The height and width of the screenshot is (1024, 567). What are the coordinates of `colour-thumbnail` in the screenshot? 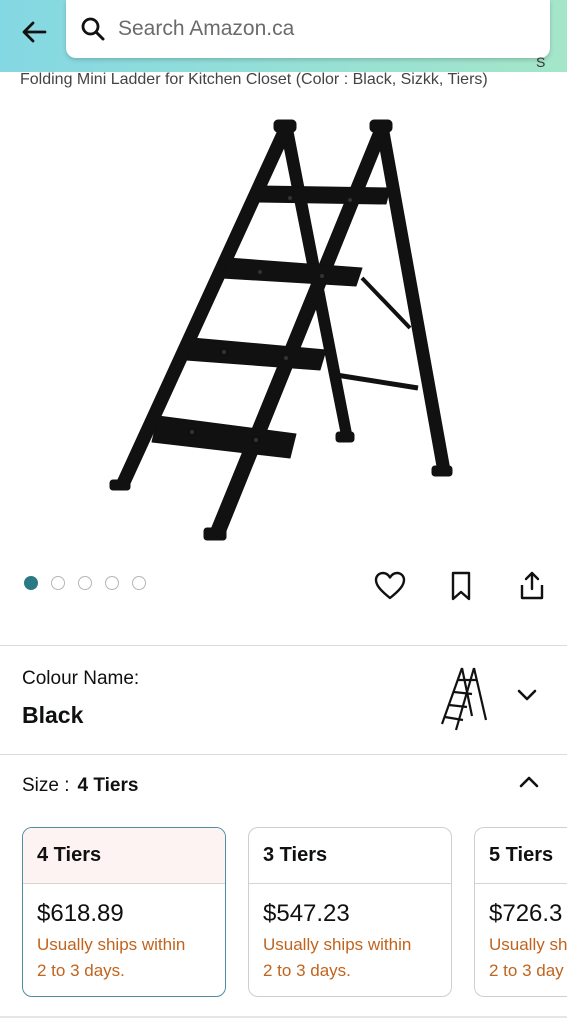 It's located at (464, 699).